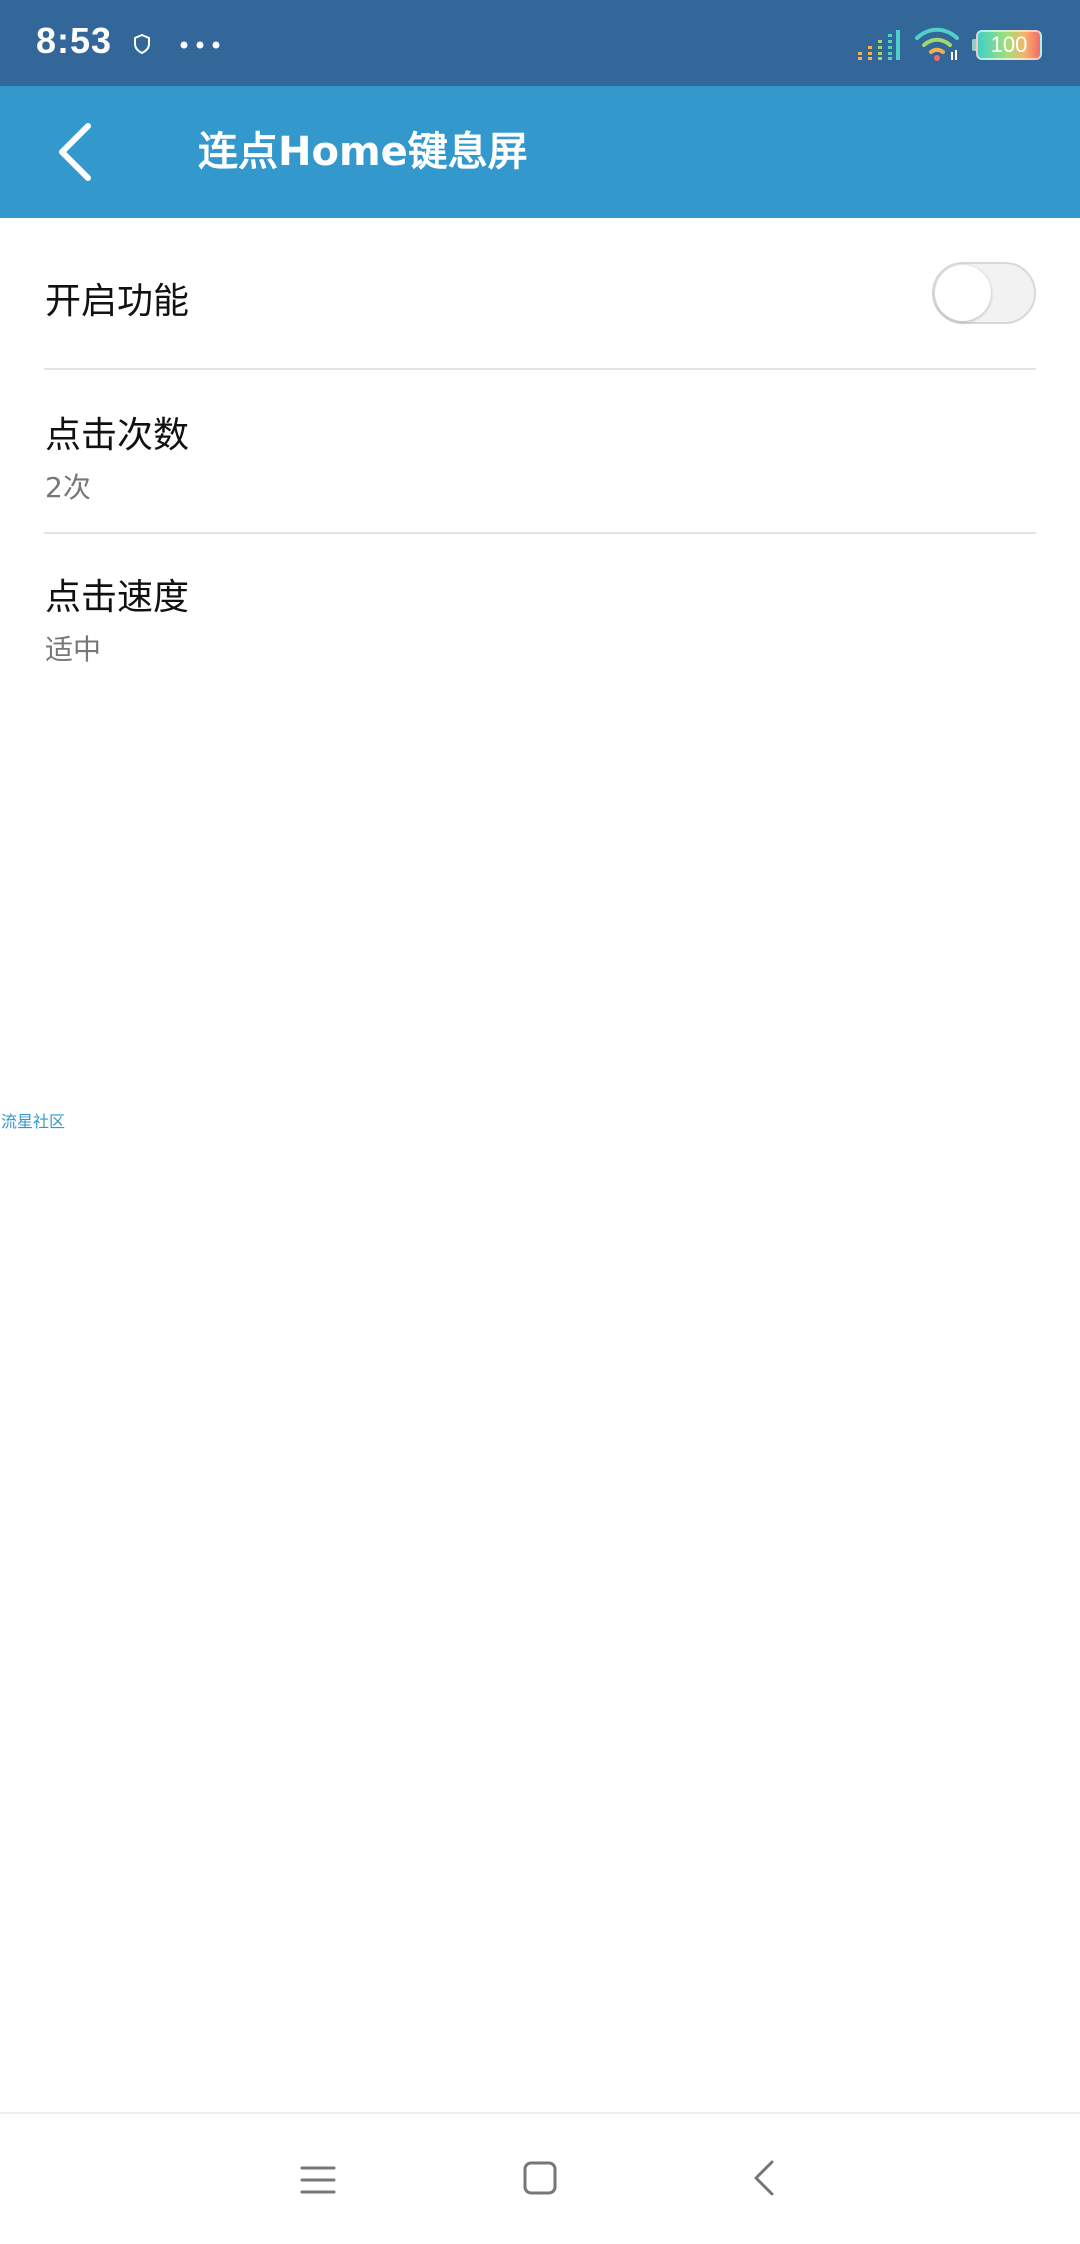 The width and height of the screenshot is (1080, 2244). Describe the element at coordinates (540, 613) in the screenshot. I see `setting-tap-speed-row: 点击速度 适中` at that location.